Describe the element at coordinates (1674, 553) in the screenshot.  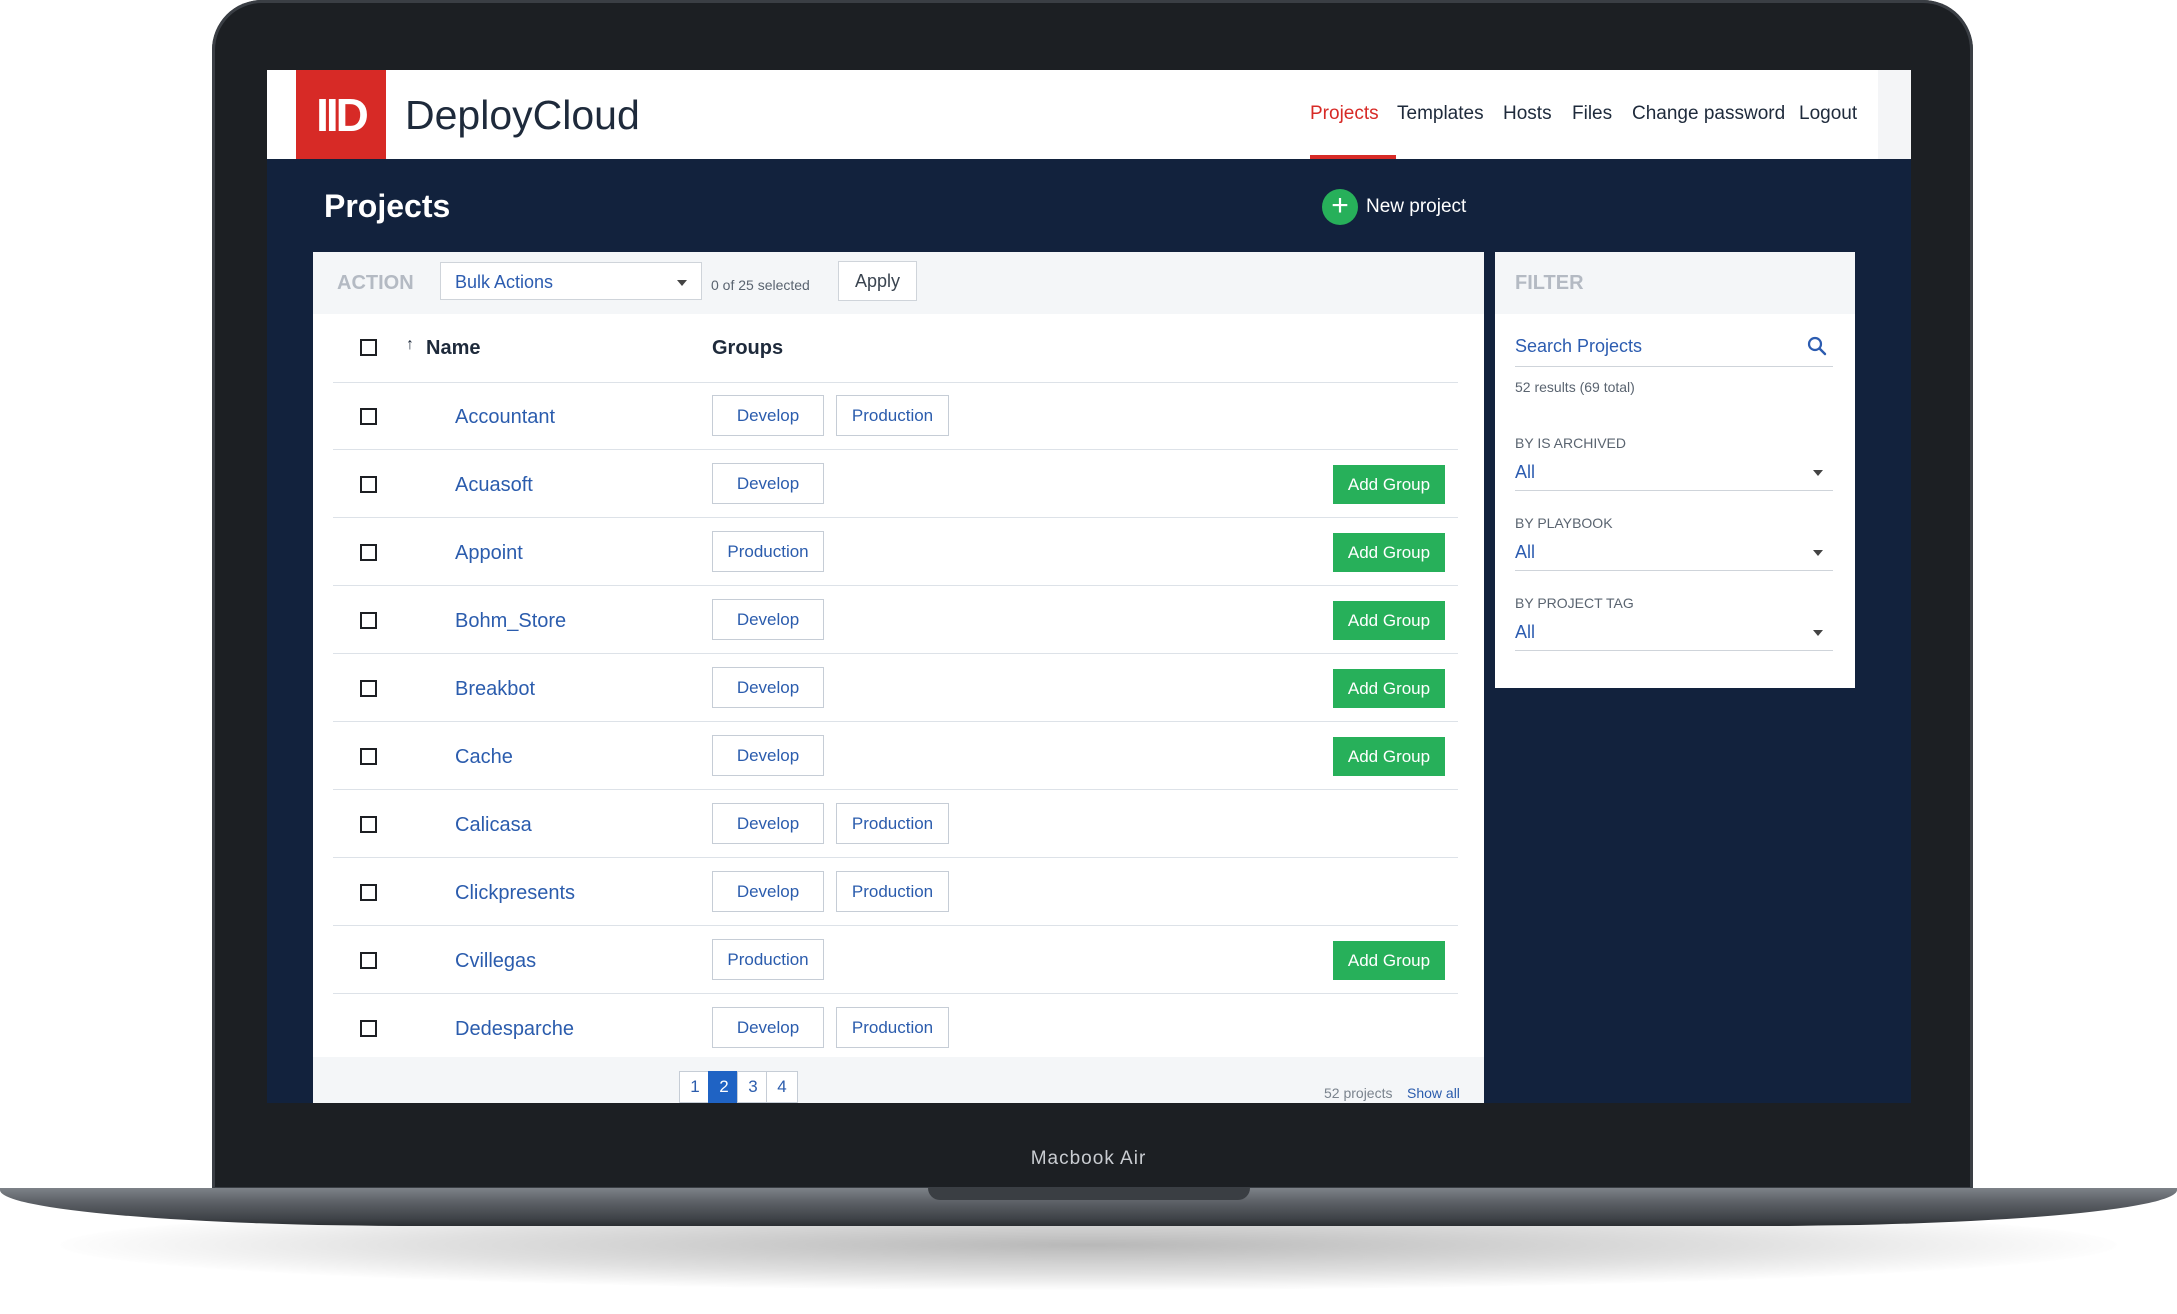
I see `filter-select-playbook: All` at that location.